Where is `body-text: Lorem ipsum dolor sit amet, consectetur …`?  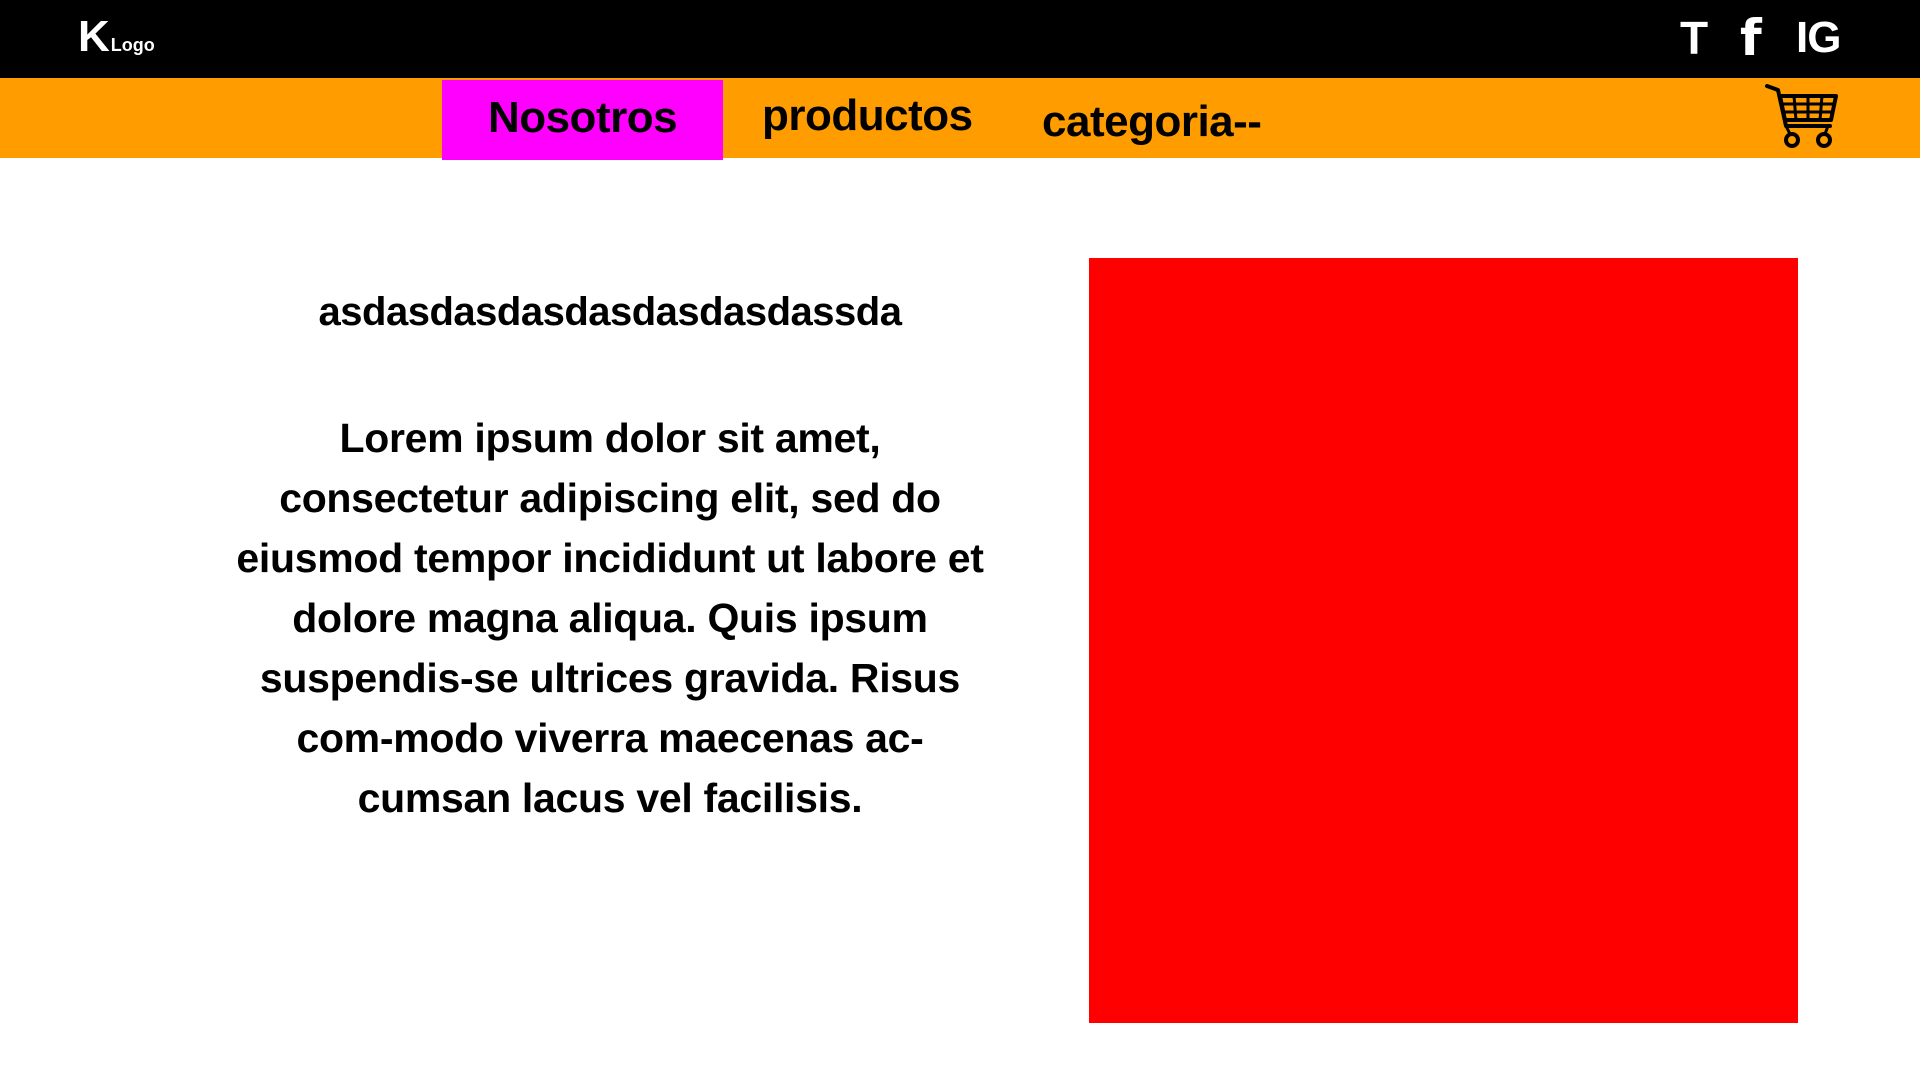
body-text: Lorem ipsum dolor sit amet, consectetur … is located at coordinates (610, 618).